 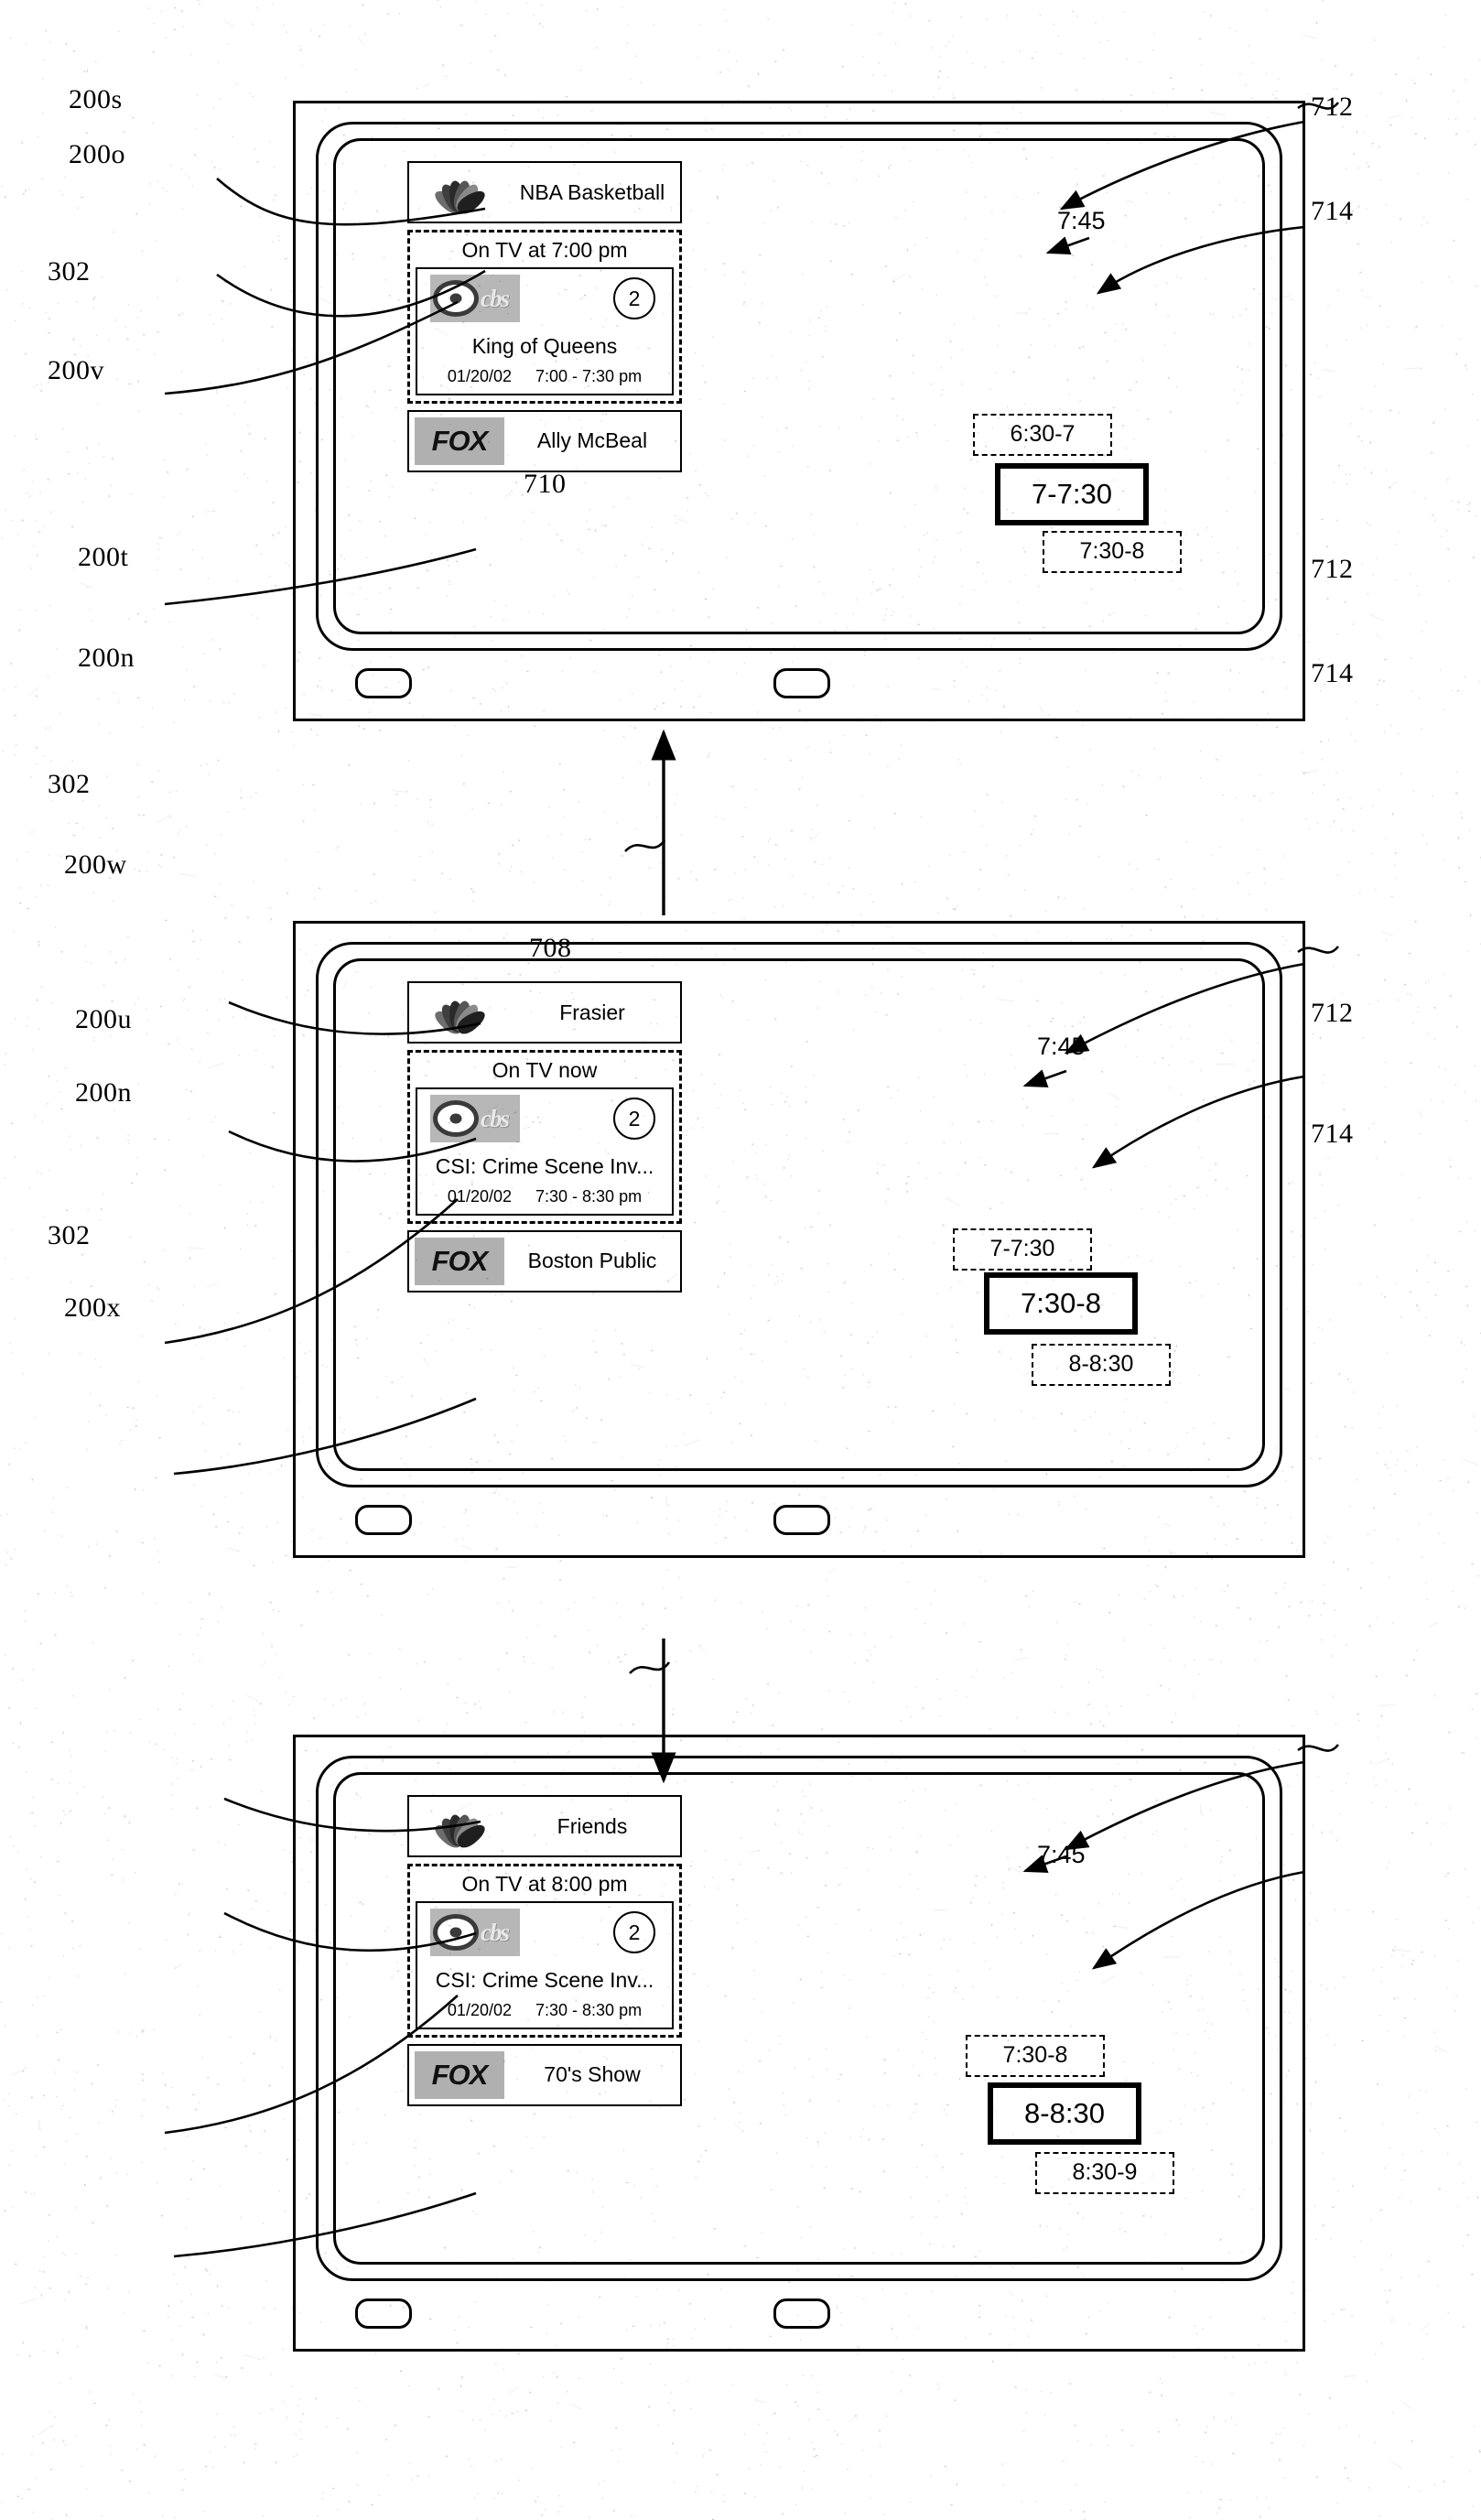 What do you see at coordinates (592, 2074) in the screenshot?
I see `program-title: 70's Show` at bounding box center [592, 2074].